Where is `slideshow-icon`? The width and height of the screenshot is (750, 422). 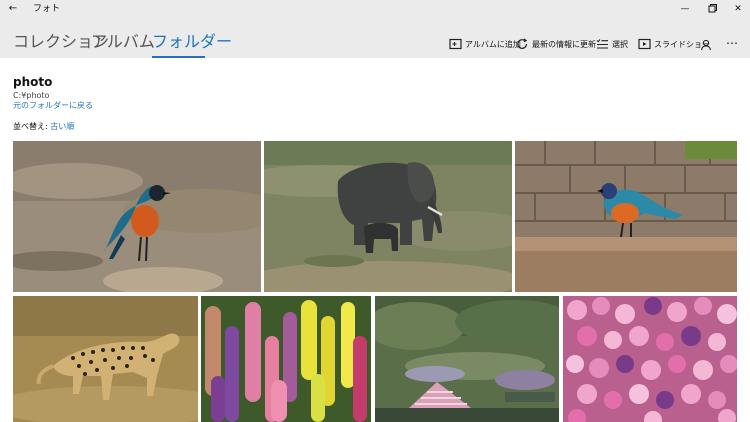
slideshow-icon is located at coordinates (644, 44).